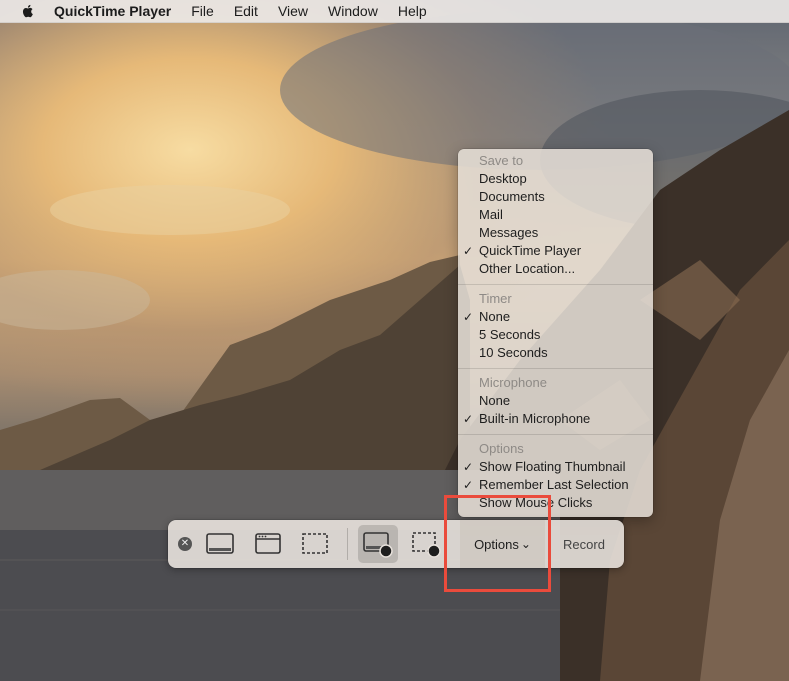  What do you see at coordinates (495, 298) in the screenshot?
I see `menu-header-timer: Timer` at bounding box center [495, 298].